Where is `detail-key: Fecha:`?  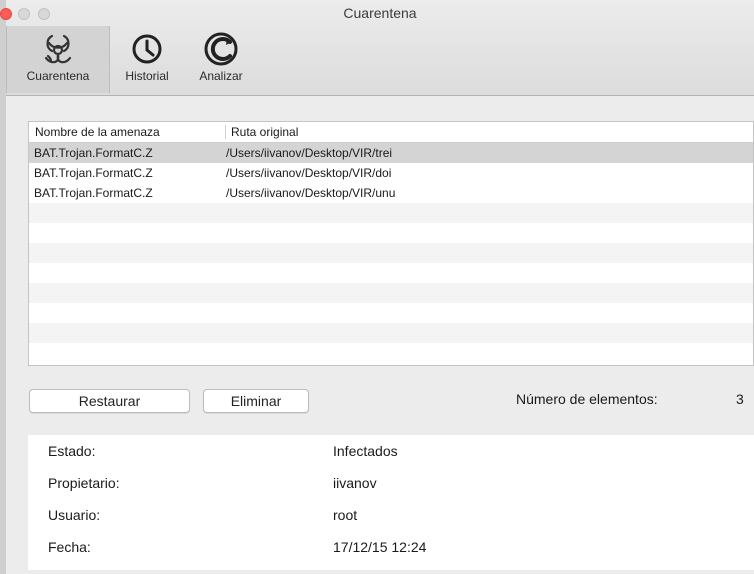 detail-key: Fecha: is located at coordinates (69, 547).